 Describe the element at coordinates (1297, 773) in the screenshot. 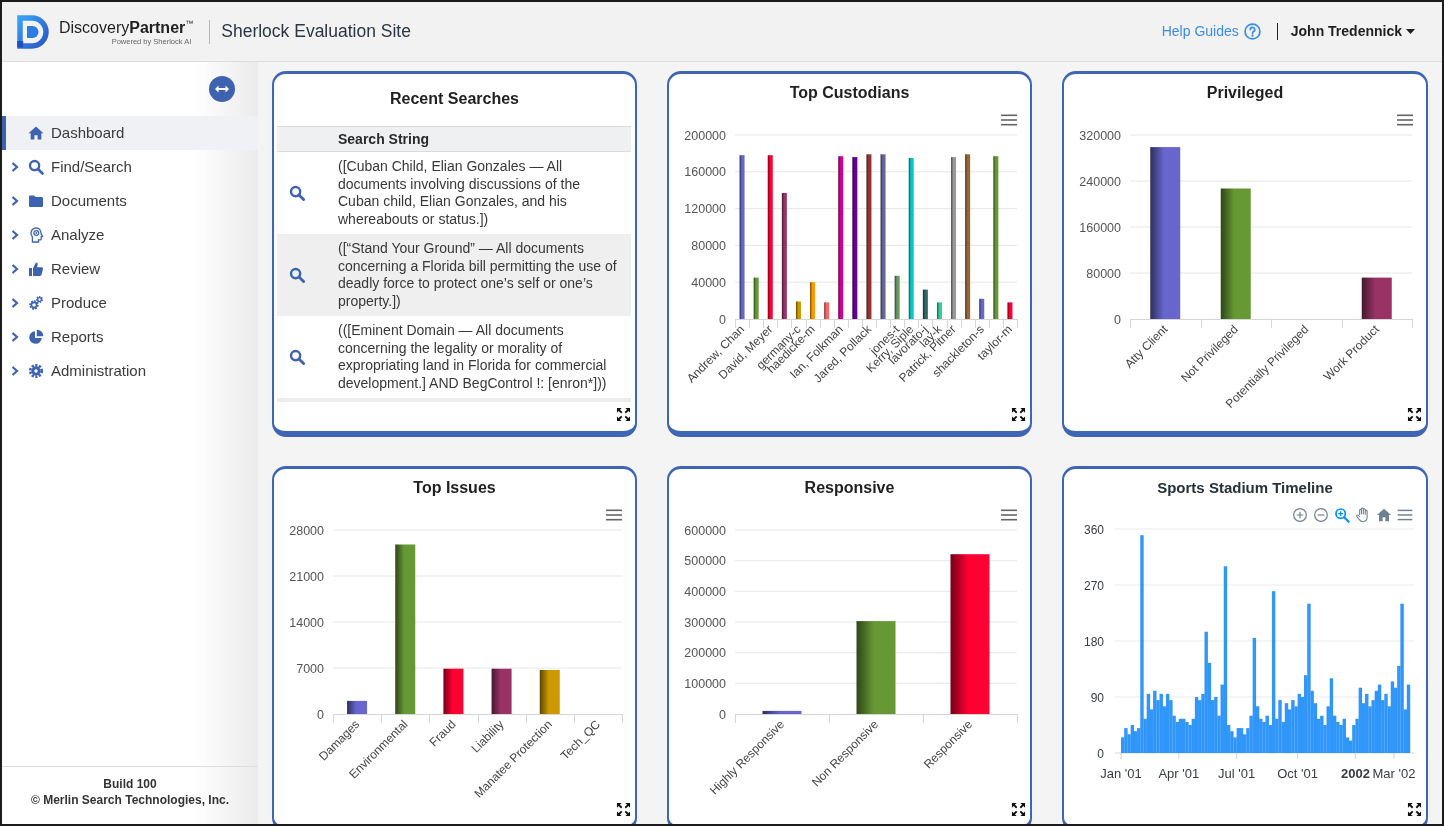

I see `axis-label: Oct '01` at that location.